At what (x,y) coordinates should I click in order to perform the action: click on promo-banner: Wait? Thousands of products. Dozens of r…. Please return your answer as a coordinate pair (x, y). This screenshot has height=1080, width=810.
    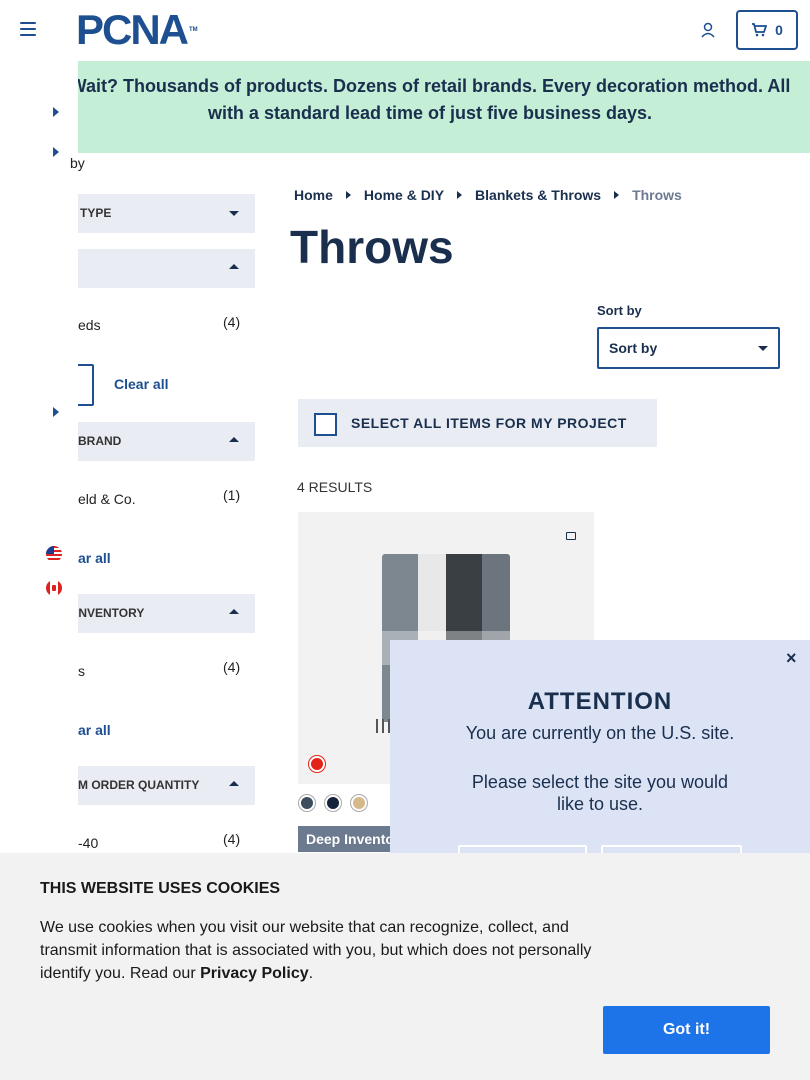
    Looking at the image, I should click on (405, 107).